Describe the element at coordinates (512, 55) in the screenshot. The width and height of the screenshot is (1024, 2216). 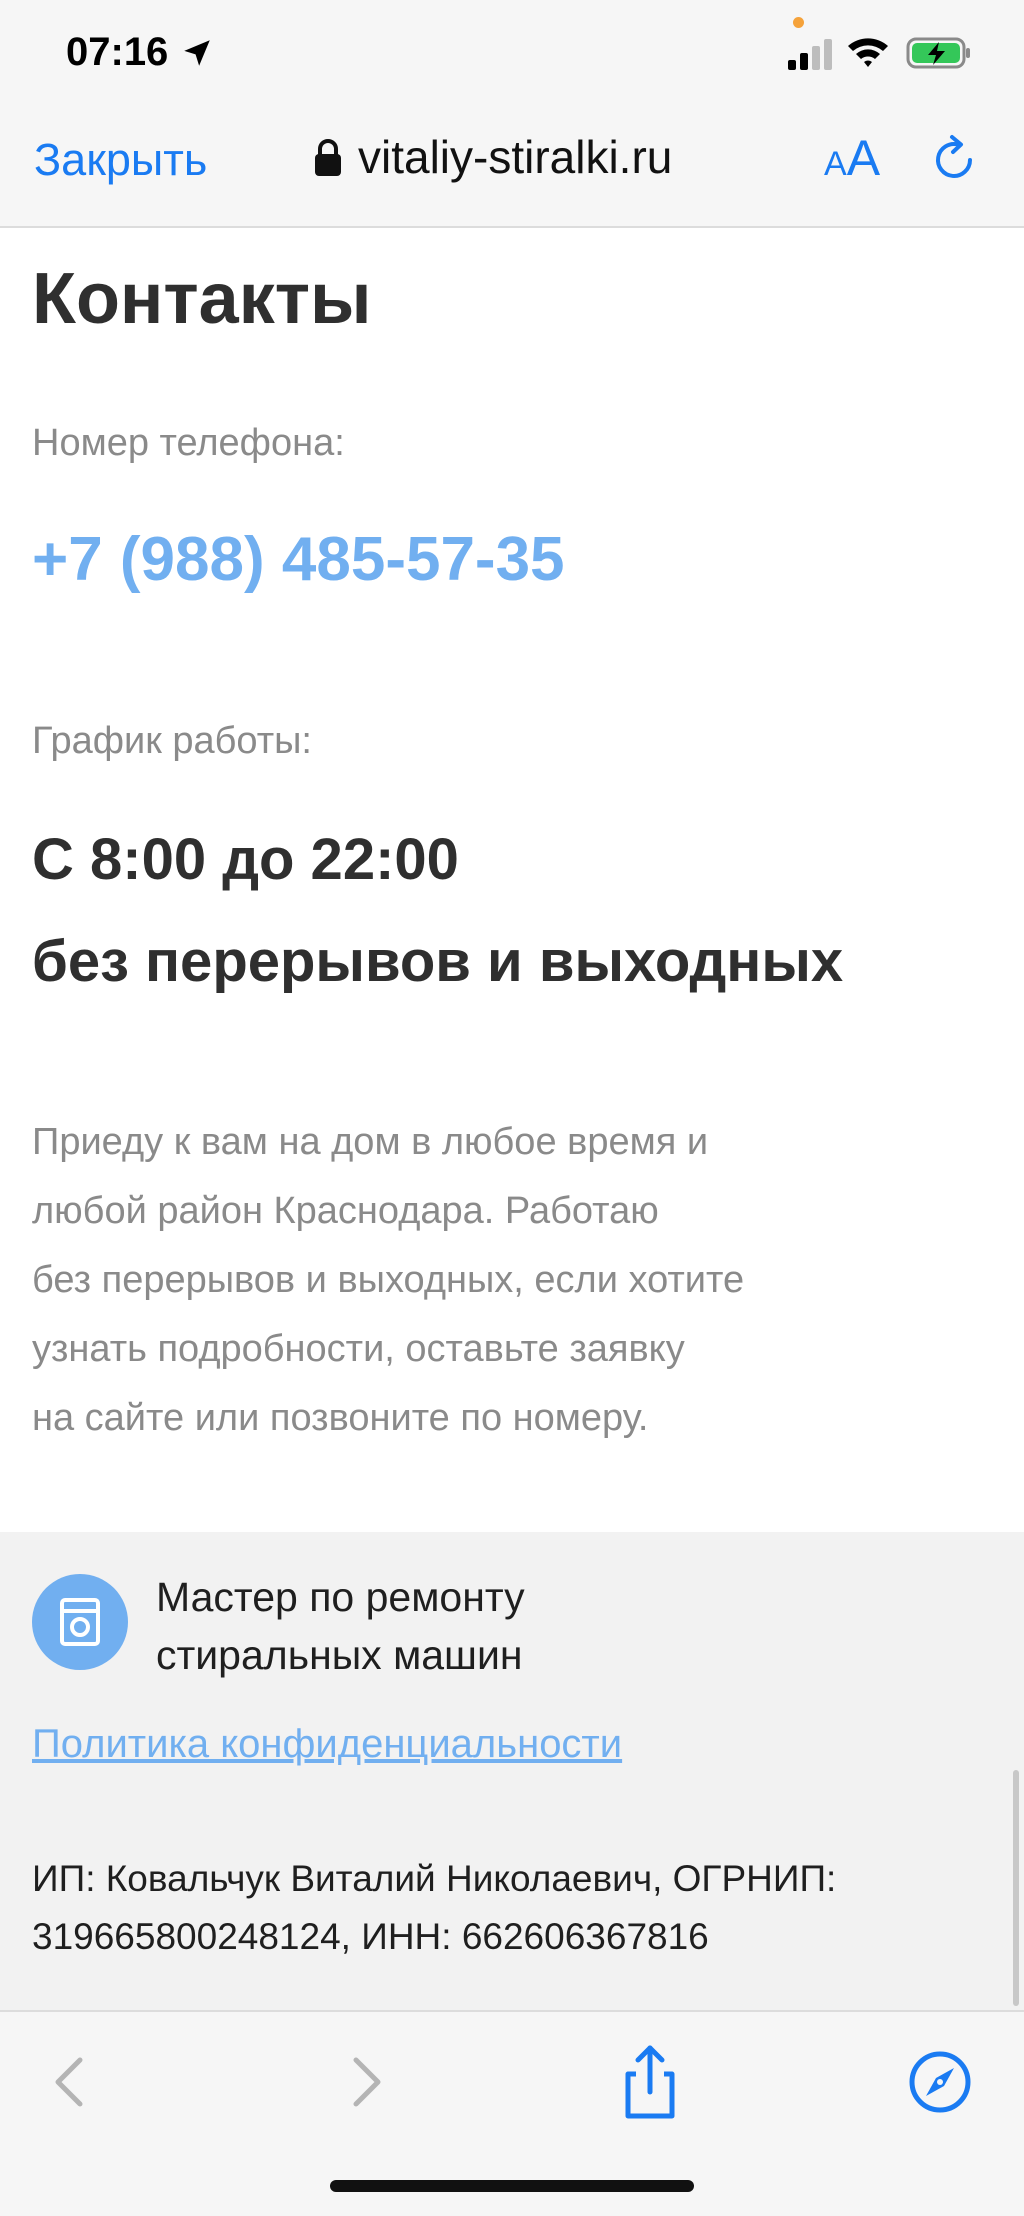
I see `status-bar: 07:16` at that location.